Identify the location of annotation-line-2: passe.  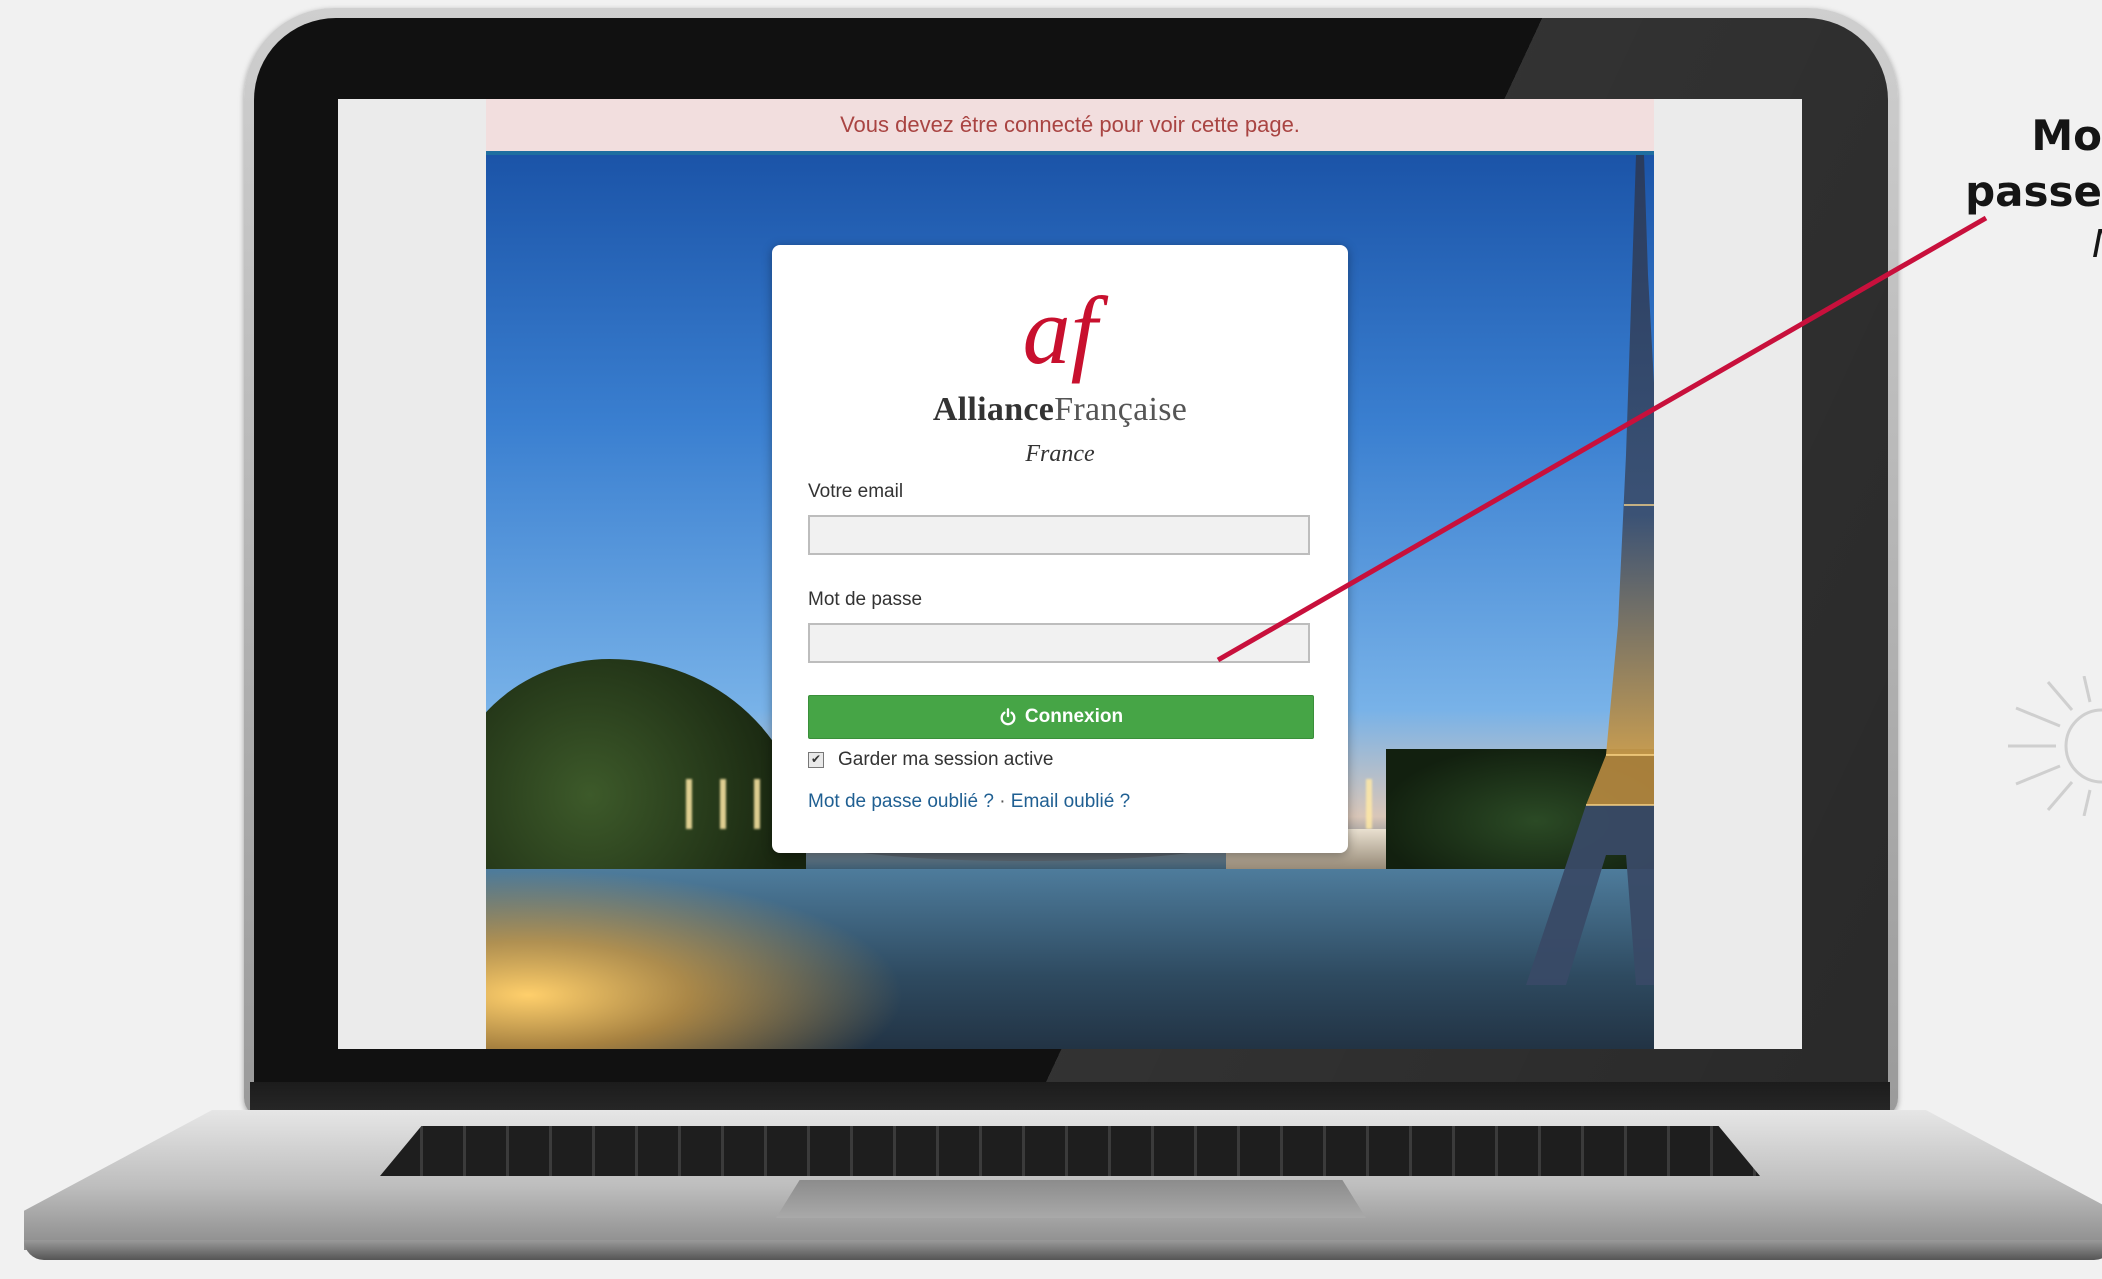
(2033, 191).